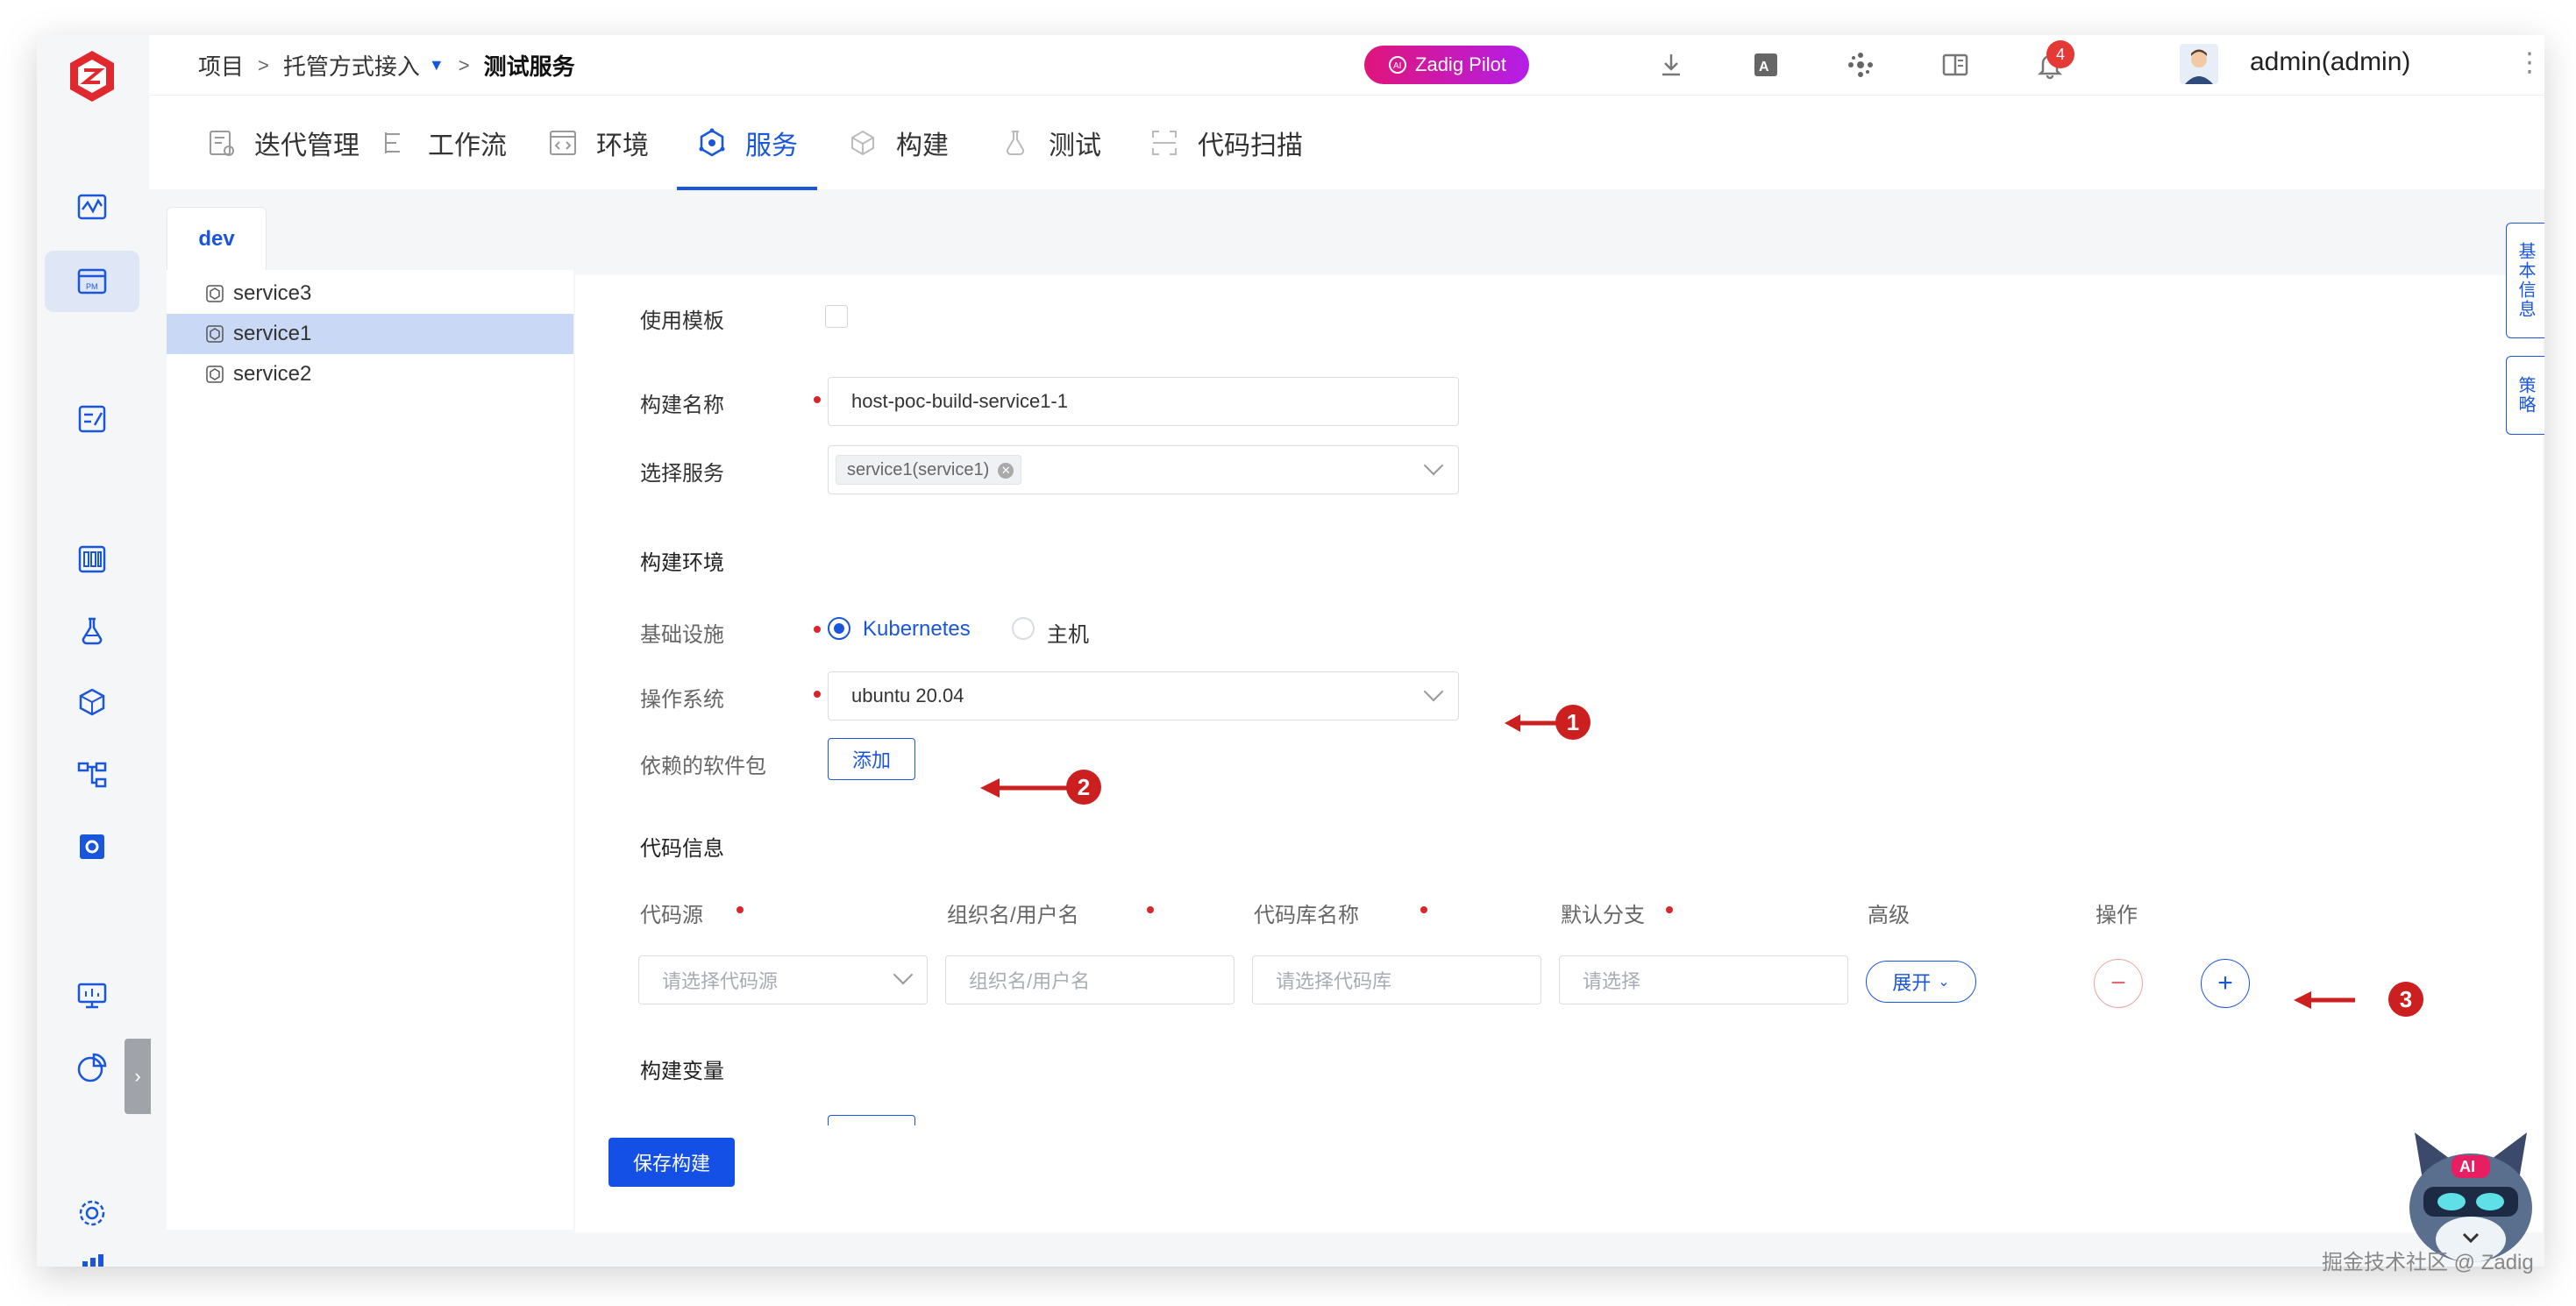  Describe the element at coordinates (92, 419) in the screenshot. I see `release-icon` at that location.